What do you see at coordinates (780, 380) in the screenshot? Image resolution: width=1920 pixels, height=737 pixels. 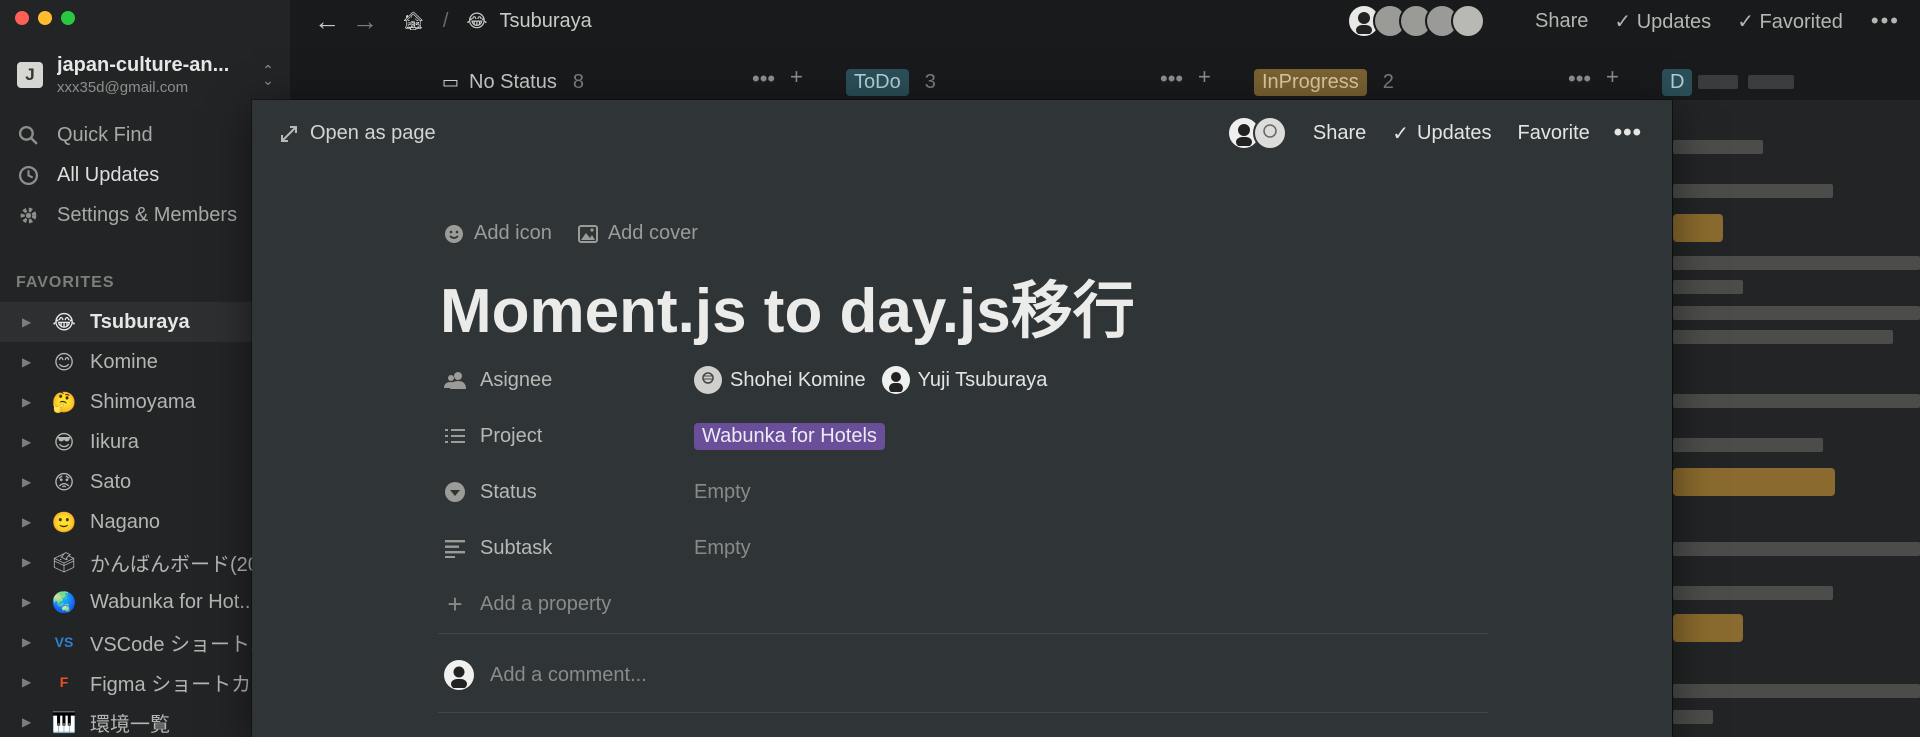 I see `assignee-chip: Shohei Komine` at bounding box center [780, 380].